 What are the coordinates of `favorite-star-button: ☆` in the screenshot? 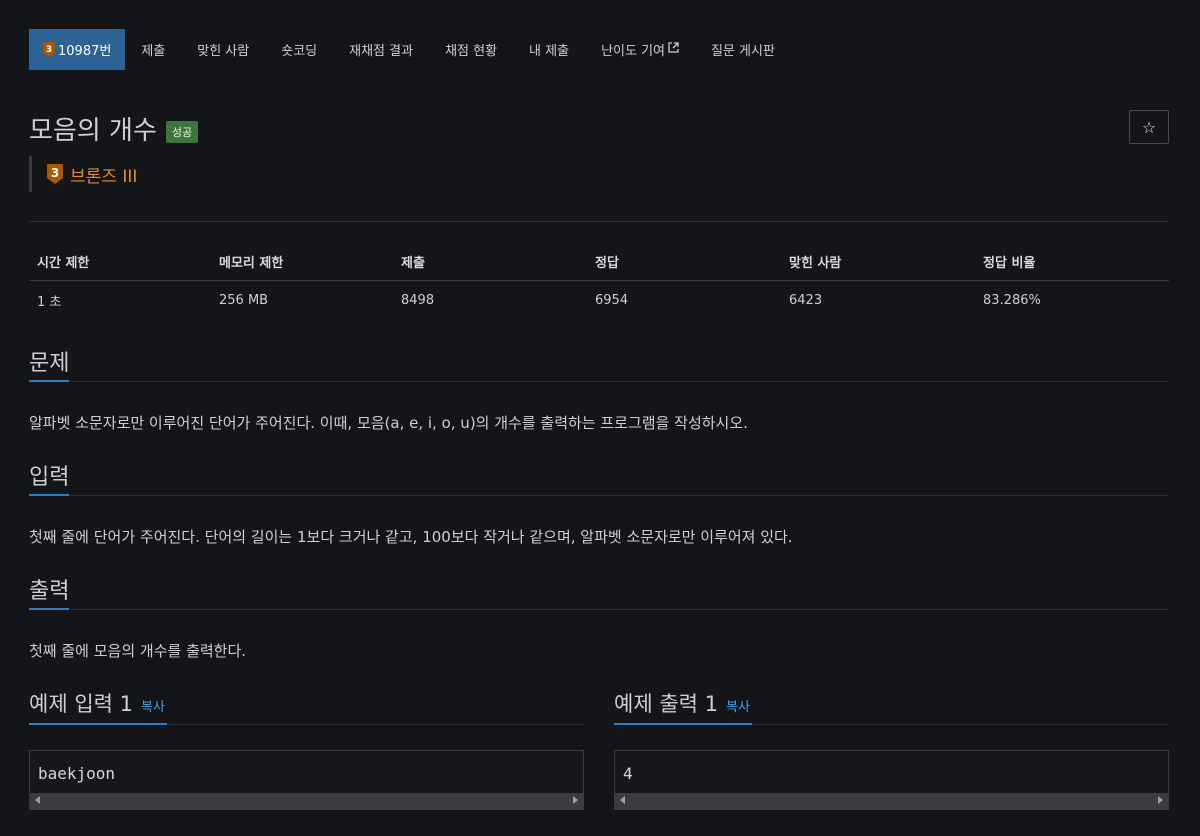 It's located at (1149, 127).